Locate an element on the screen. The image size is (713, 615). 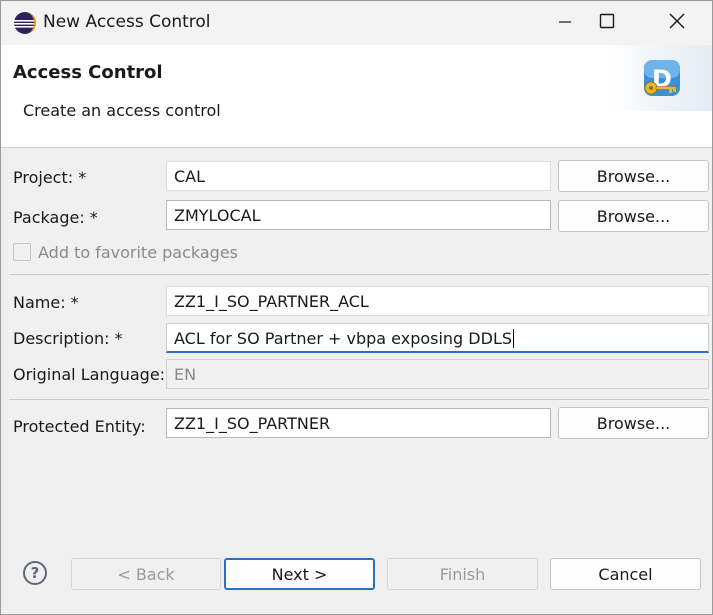
minimize-icon is located at coordinates (565, 23).